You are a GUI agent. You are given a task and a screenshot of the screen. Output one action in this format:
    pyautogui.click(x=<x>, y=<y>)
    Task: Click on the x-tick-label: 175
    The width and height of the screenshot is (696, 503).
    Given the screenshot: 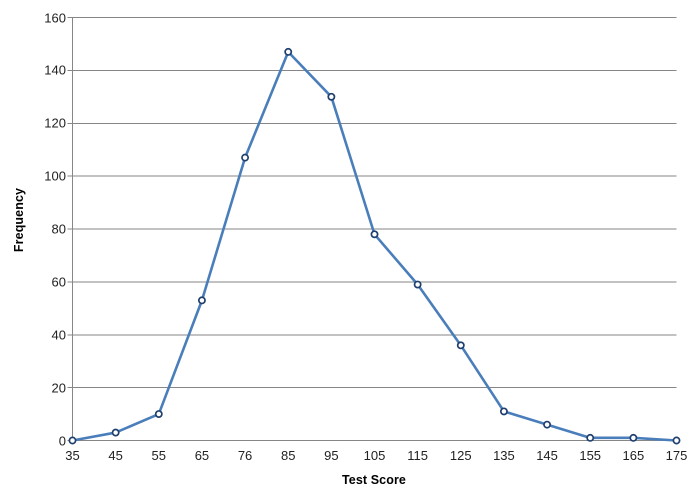 What is the action you would take?
    pyautogui.click(x=676, y=455)
    